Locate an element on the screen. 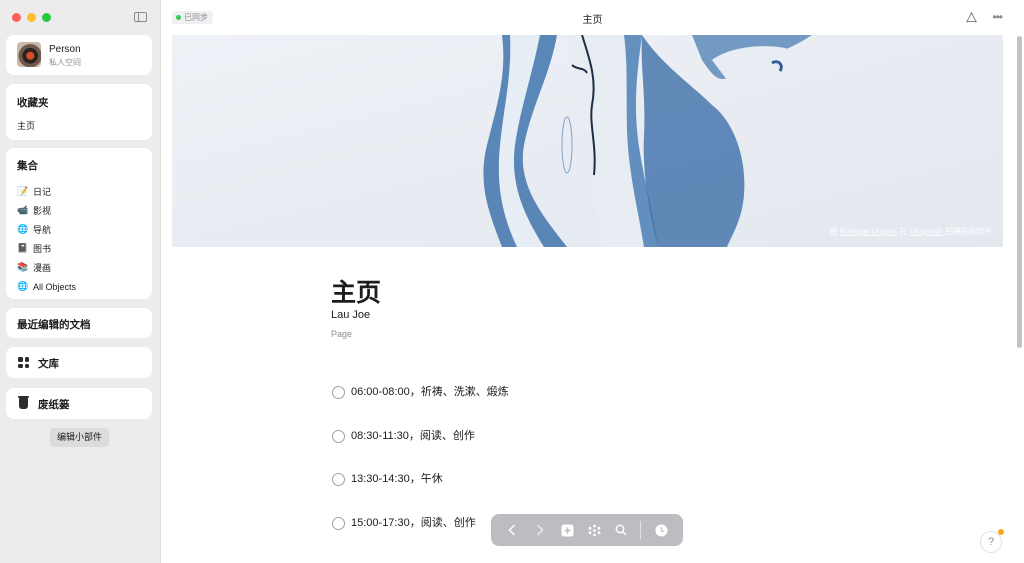  collection-item: 📝 日记 is located at coordinates (46, 191).